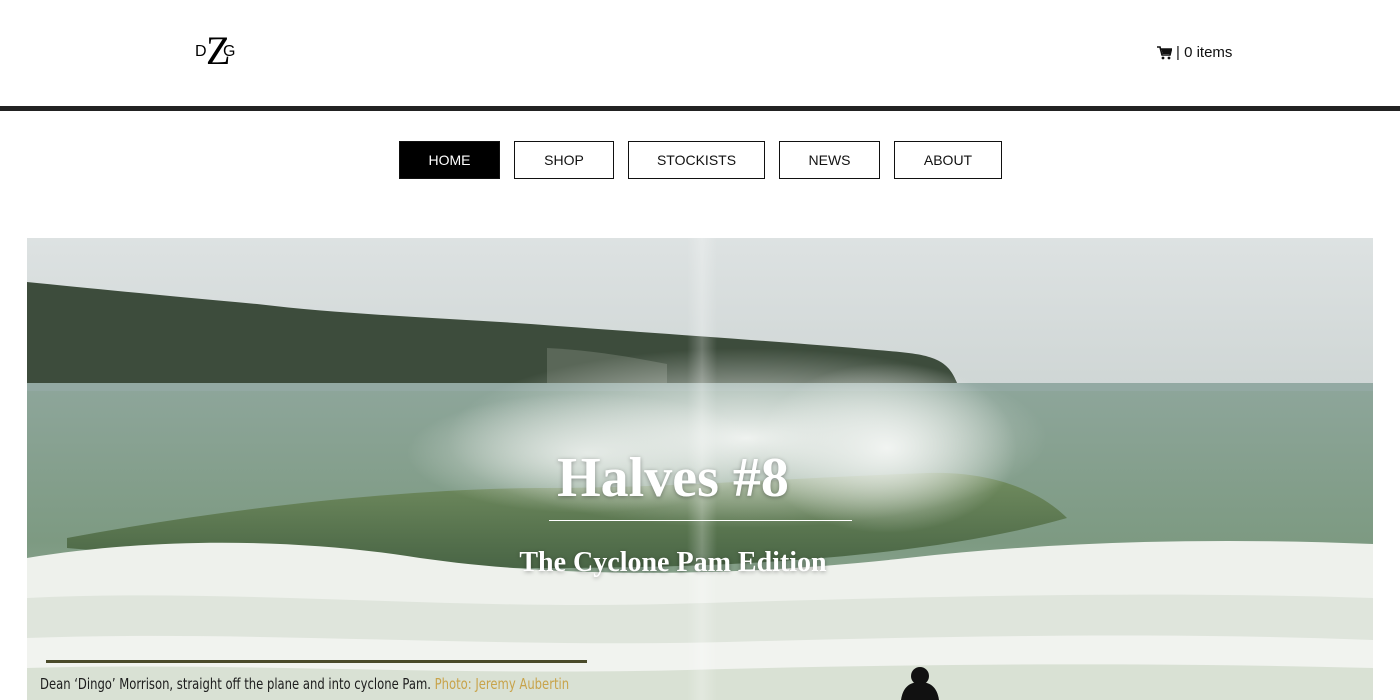 The image size is (1400, 700). What do you see at coordinates (564, 160) in the screenshot?
I see `nav-shop-button: SHOP` at bounding box center [564, 160].